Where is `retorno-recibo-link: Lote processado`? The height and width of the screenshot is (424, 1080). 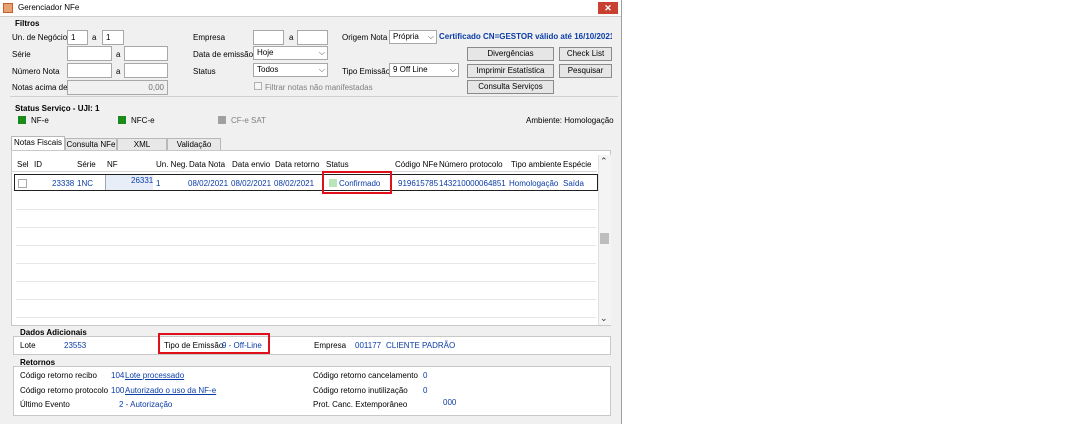 retorno-recibo-link: Lote processado is located at coordinates (154, 375).